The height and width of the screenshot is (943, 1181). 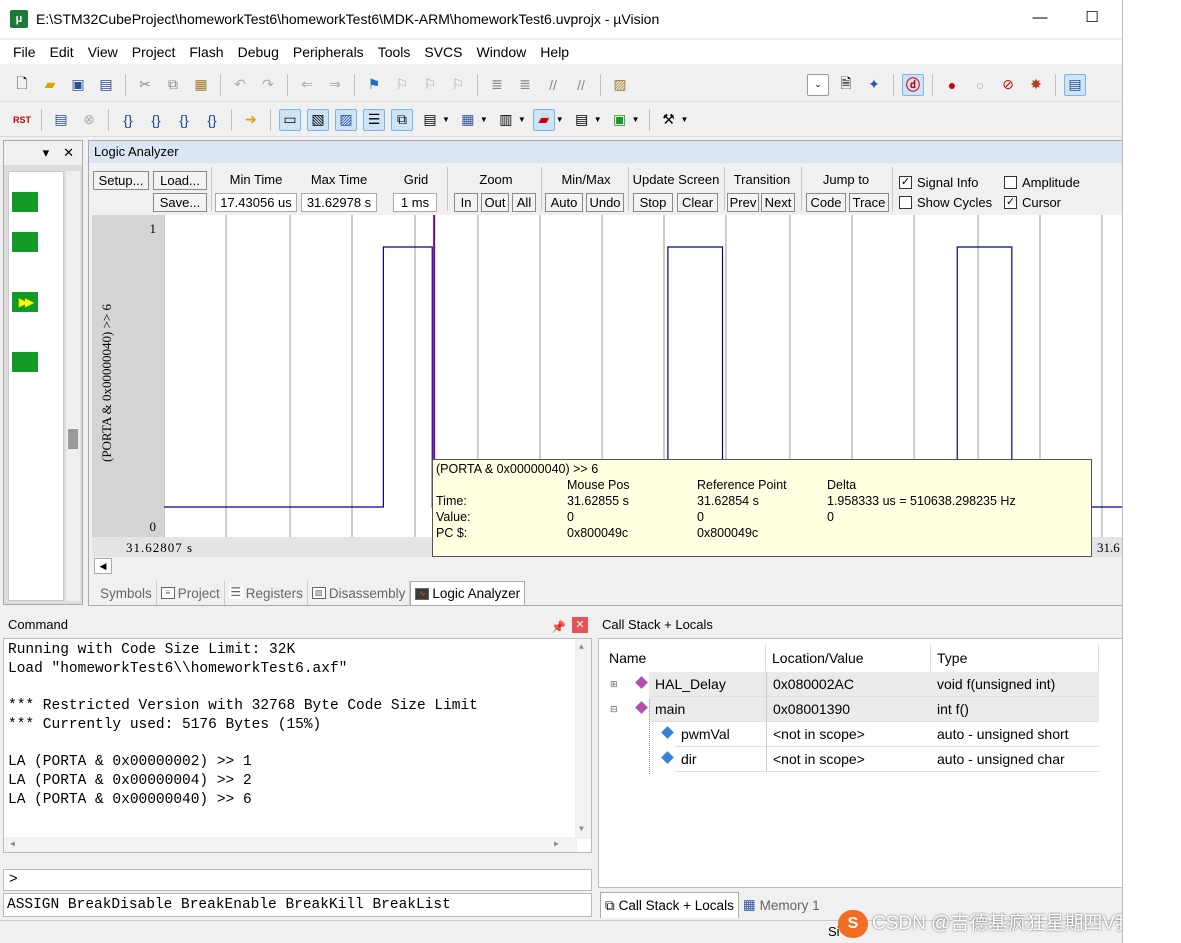 I want to click on run-to-cursor-icon: {}, so click(x=212, y=120).